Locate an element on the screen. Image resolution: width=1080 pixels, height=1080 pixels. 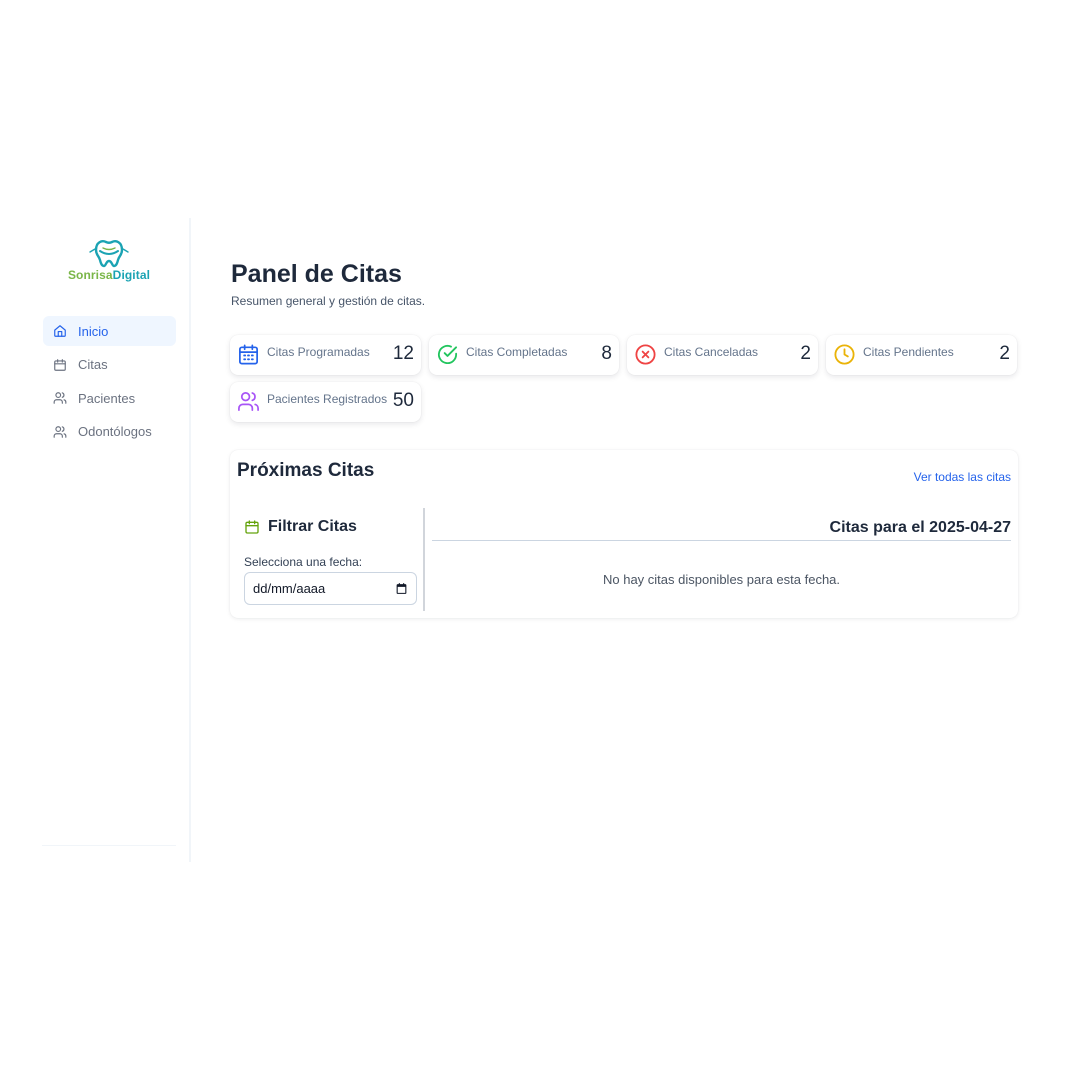
stat-card-programadas: Citas Programadas 12 is located at coordinates (325, 355).